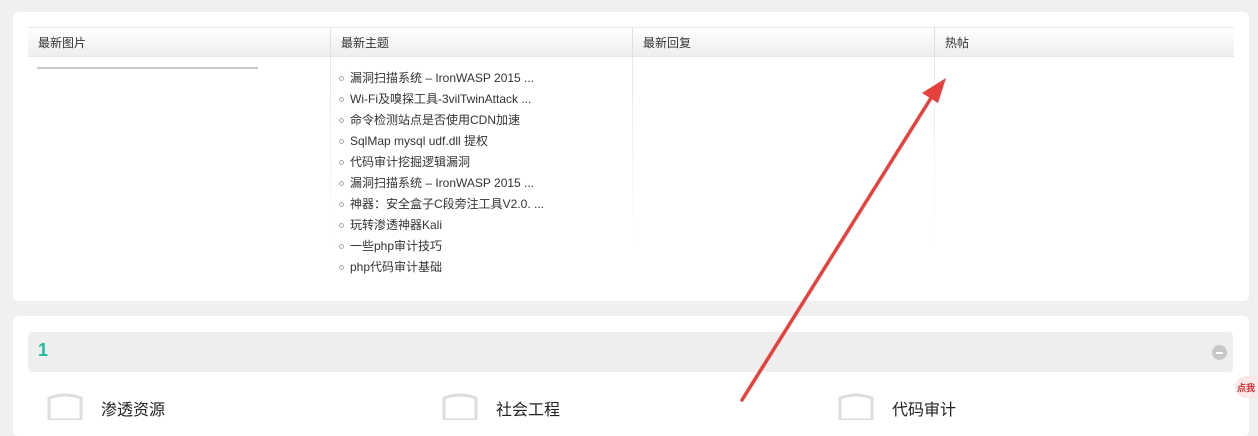 This screenshot has width=1258, height=436. I want to click on forum-name: 代码审计, so click(924, 408).